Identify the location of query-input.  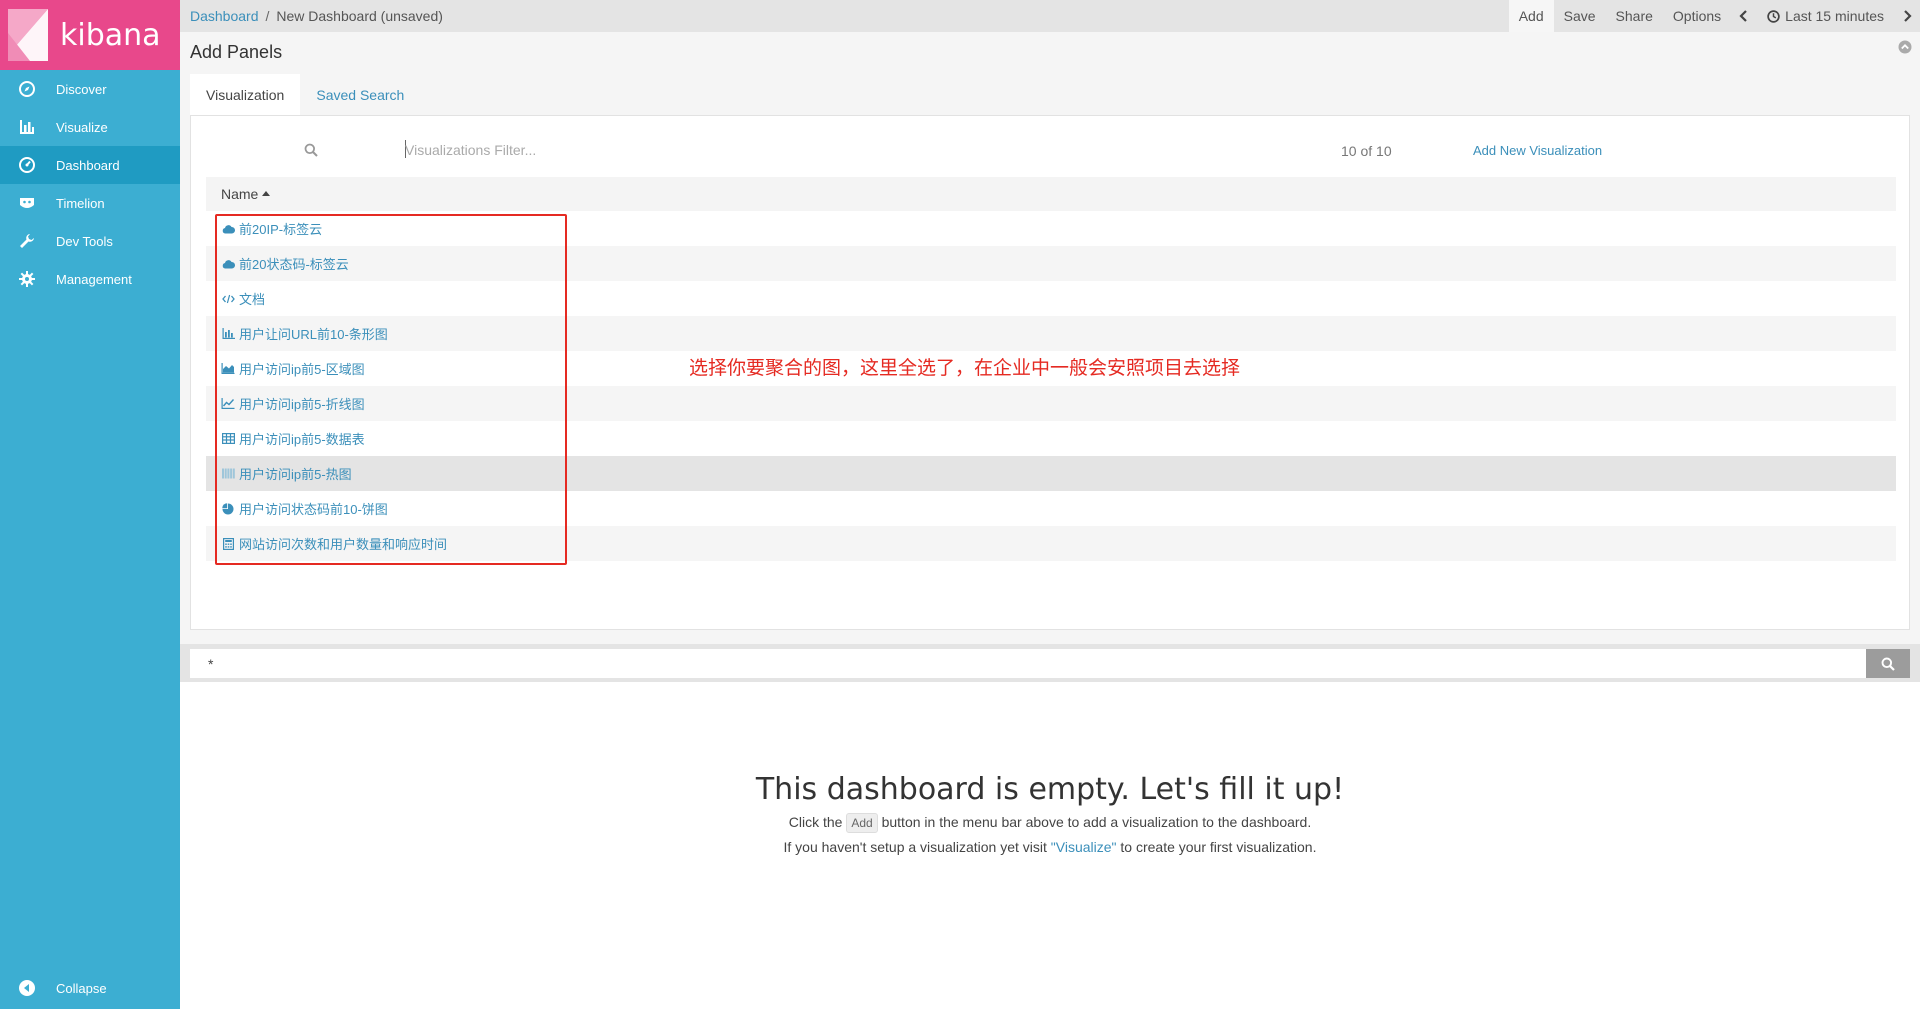
(1029, 663).